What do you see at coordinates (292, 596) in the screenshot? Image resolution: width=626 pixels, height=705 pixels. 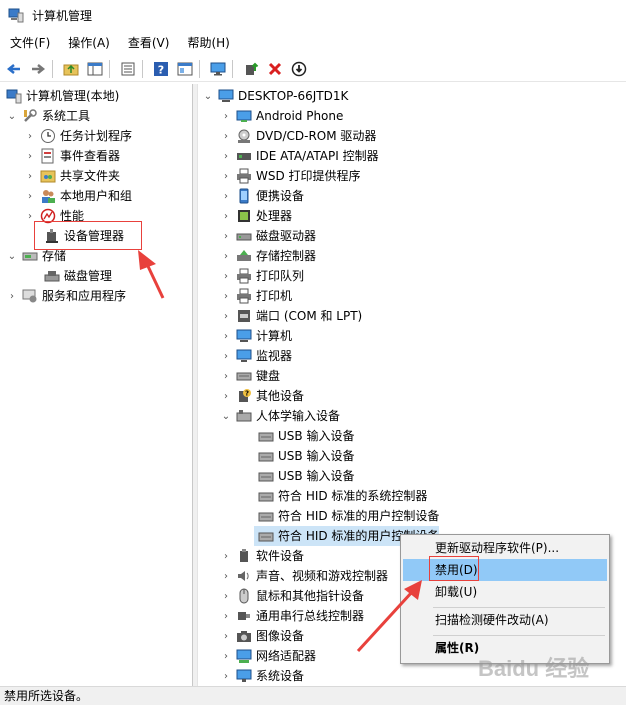 I see `device-category-mice: › 鼠标和其他指针设备` at bounding box center [292, 596].